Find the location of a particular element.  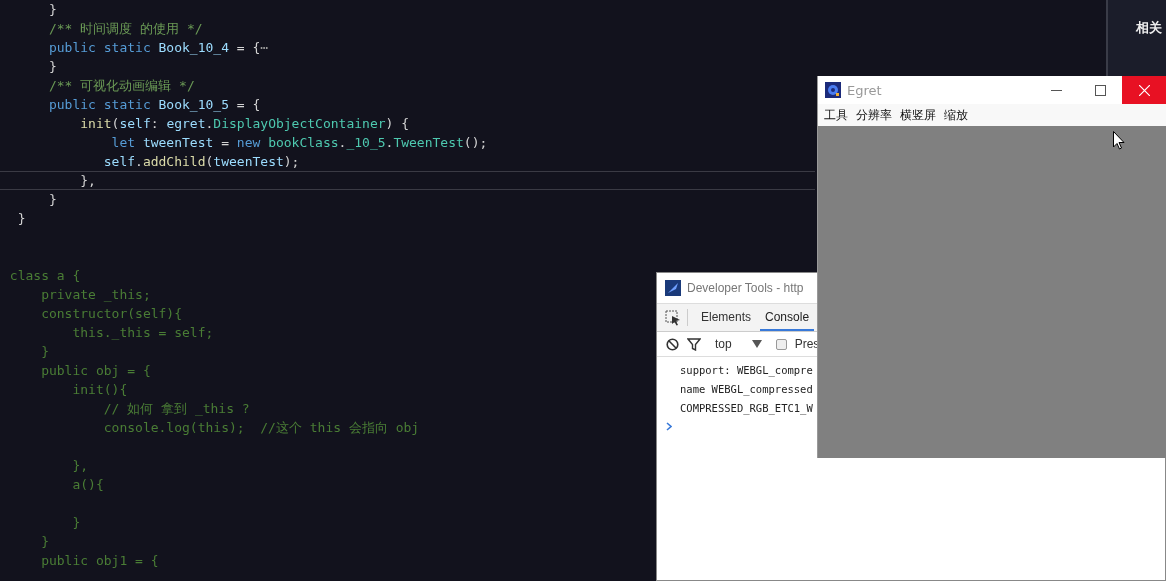

devtools-tab: Console is located at coordinates (787, 317).